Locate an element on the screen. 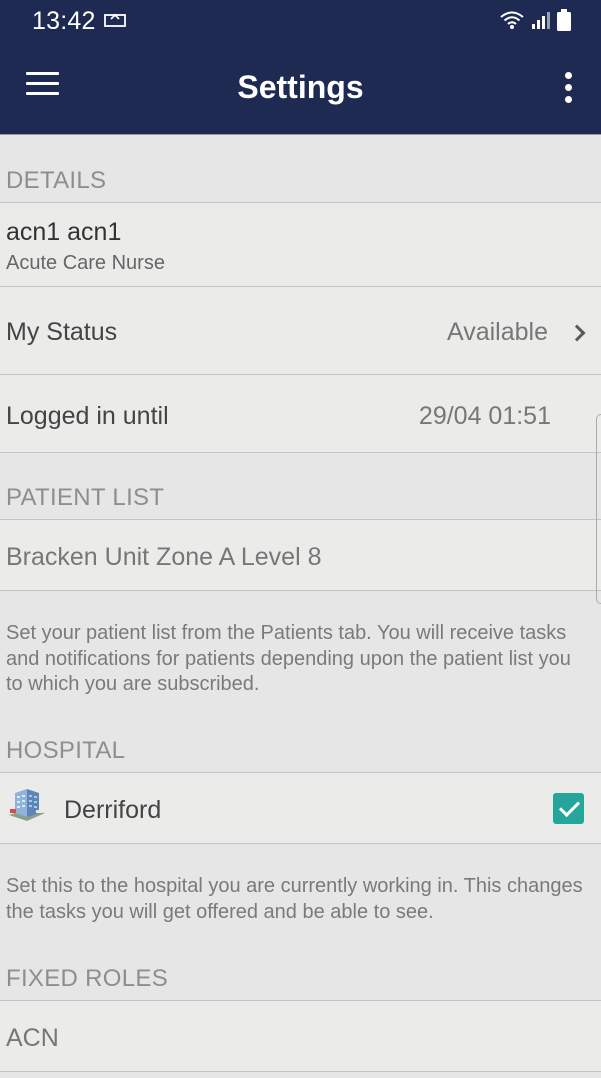 The width and height of the screenshot is (601, 1078). wifi-icon is located at coordinates (512, 20).